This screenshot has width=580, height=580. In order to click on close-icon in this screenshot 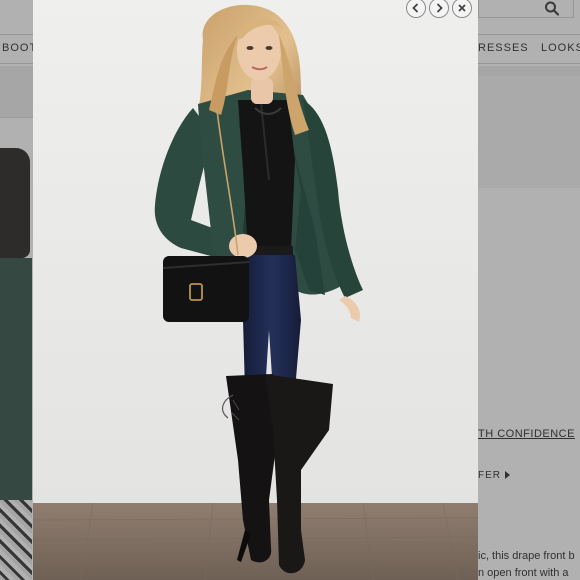, I will do `click(462, 8)`.